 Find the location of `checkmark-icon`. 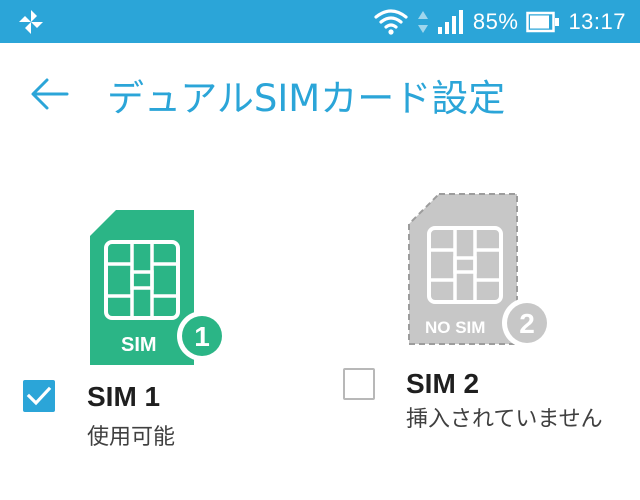

checkmark-icon is located at coordinates (39, 396).